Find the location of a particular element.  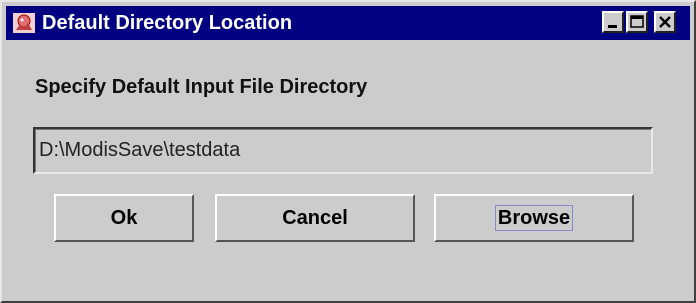

close-icon is located at coordinates (665, 22).